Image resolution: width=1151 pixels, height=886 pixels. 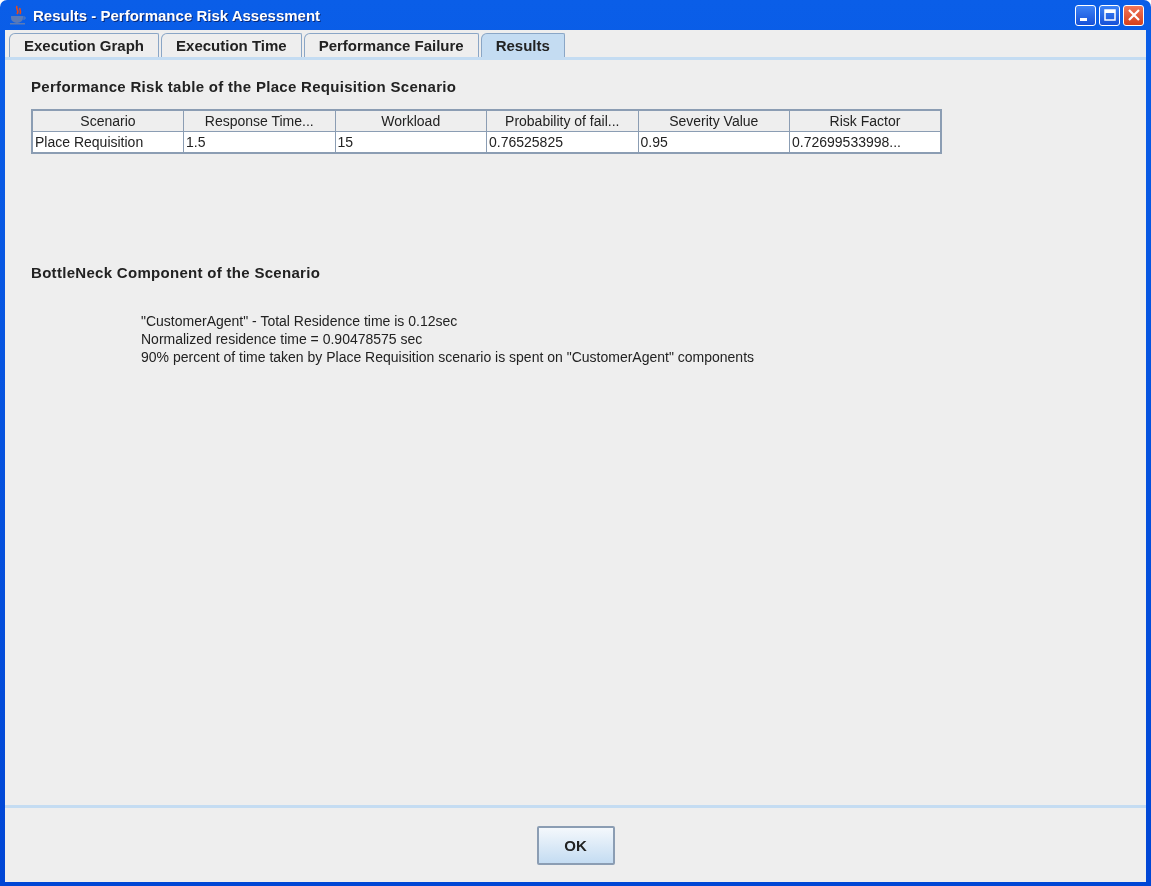 I want to click on result-text: 90% percent of time taken by Place Requisition scenario is spent on "CustomerAgent" components, so click(x=448, y=357).